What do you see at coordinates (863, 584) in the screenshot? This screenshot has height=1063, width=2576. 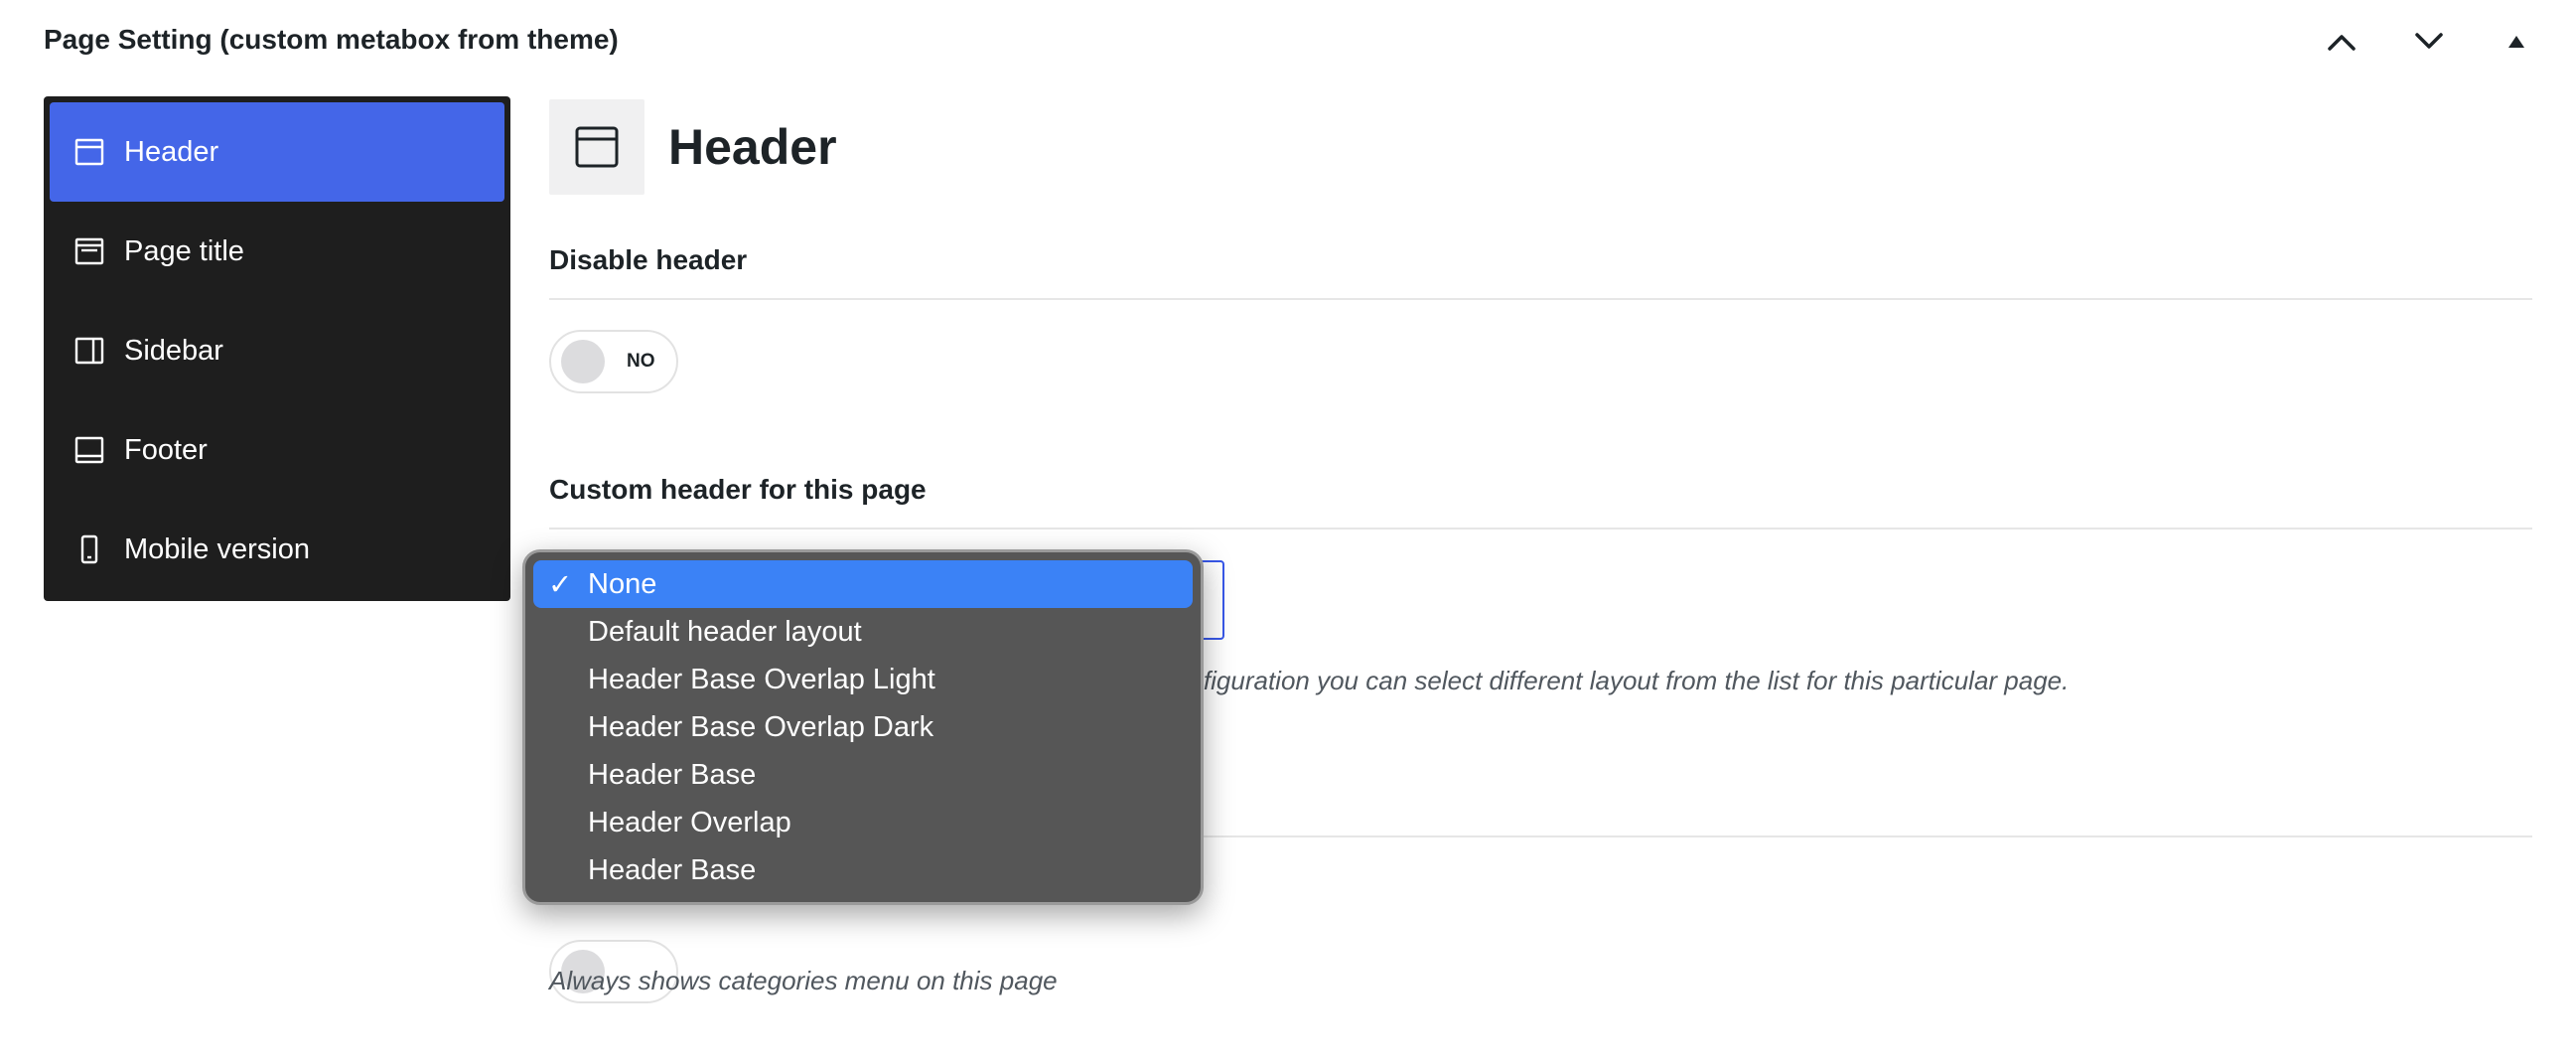 I see `dropdown-option: ✓ None` at bounding box center [863, 584].